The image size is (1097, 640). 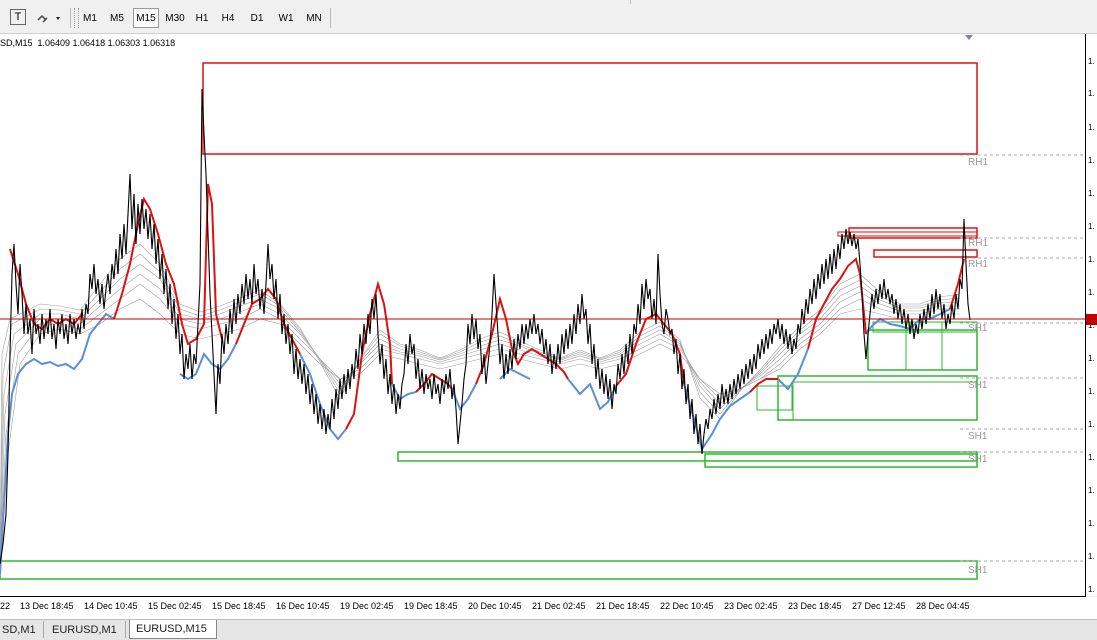 I want to click on text-tool-label: T, so click(x=18, y=17).